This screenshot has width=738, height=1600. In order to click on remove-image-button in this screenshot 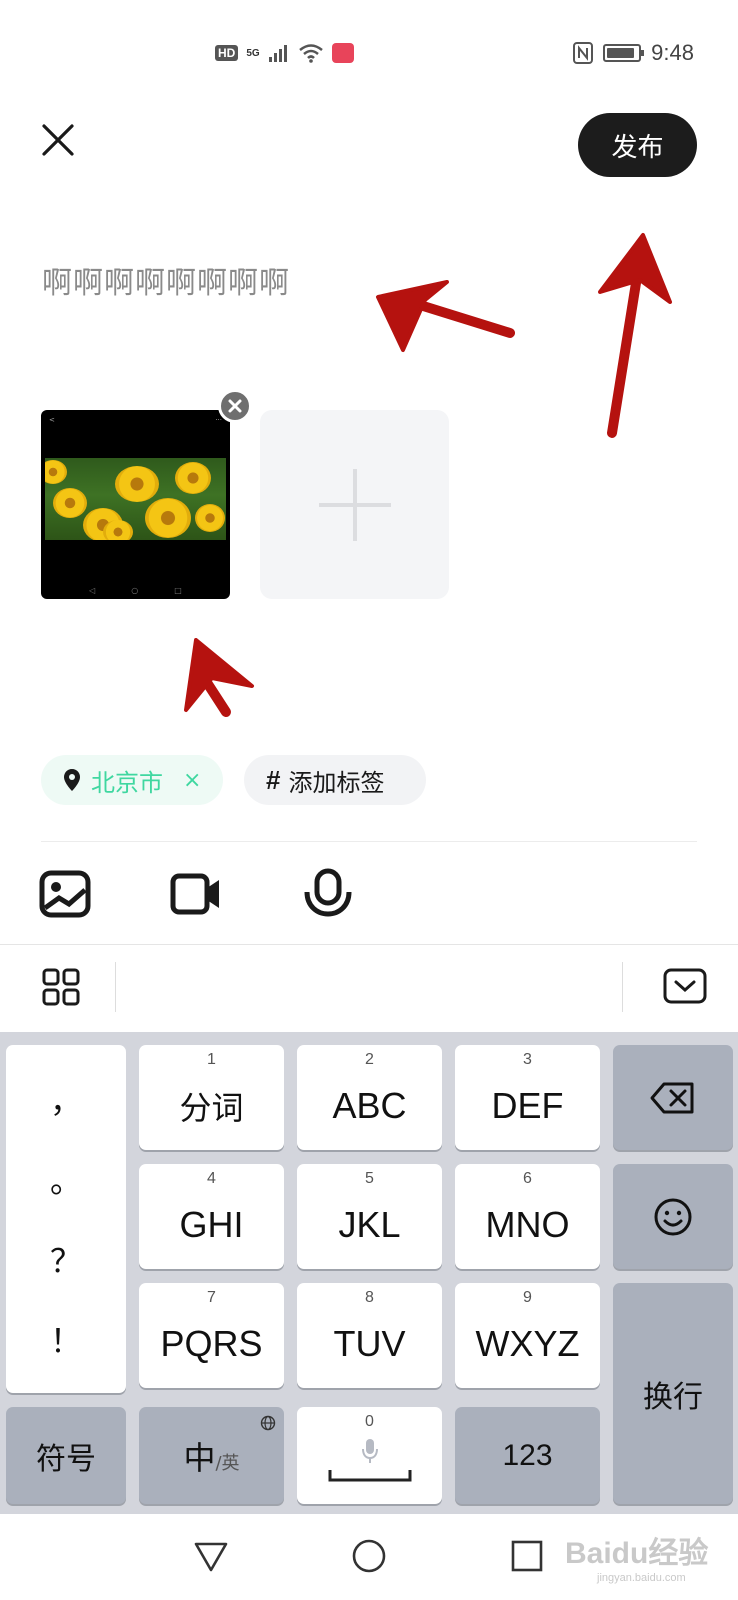, I will do `click(235, 406)`.